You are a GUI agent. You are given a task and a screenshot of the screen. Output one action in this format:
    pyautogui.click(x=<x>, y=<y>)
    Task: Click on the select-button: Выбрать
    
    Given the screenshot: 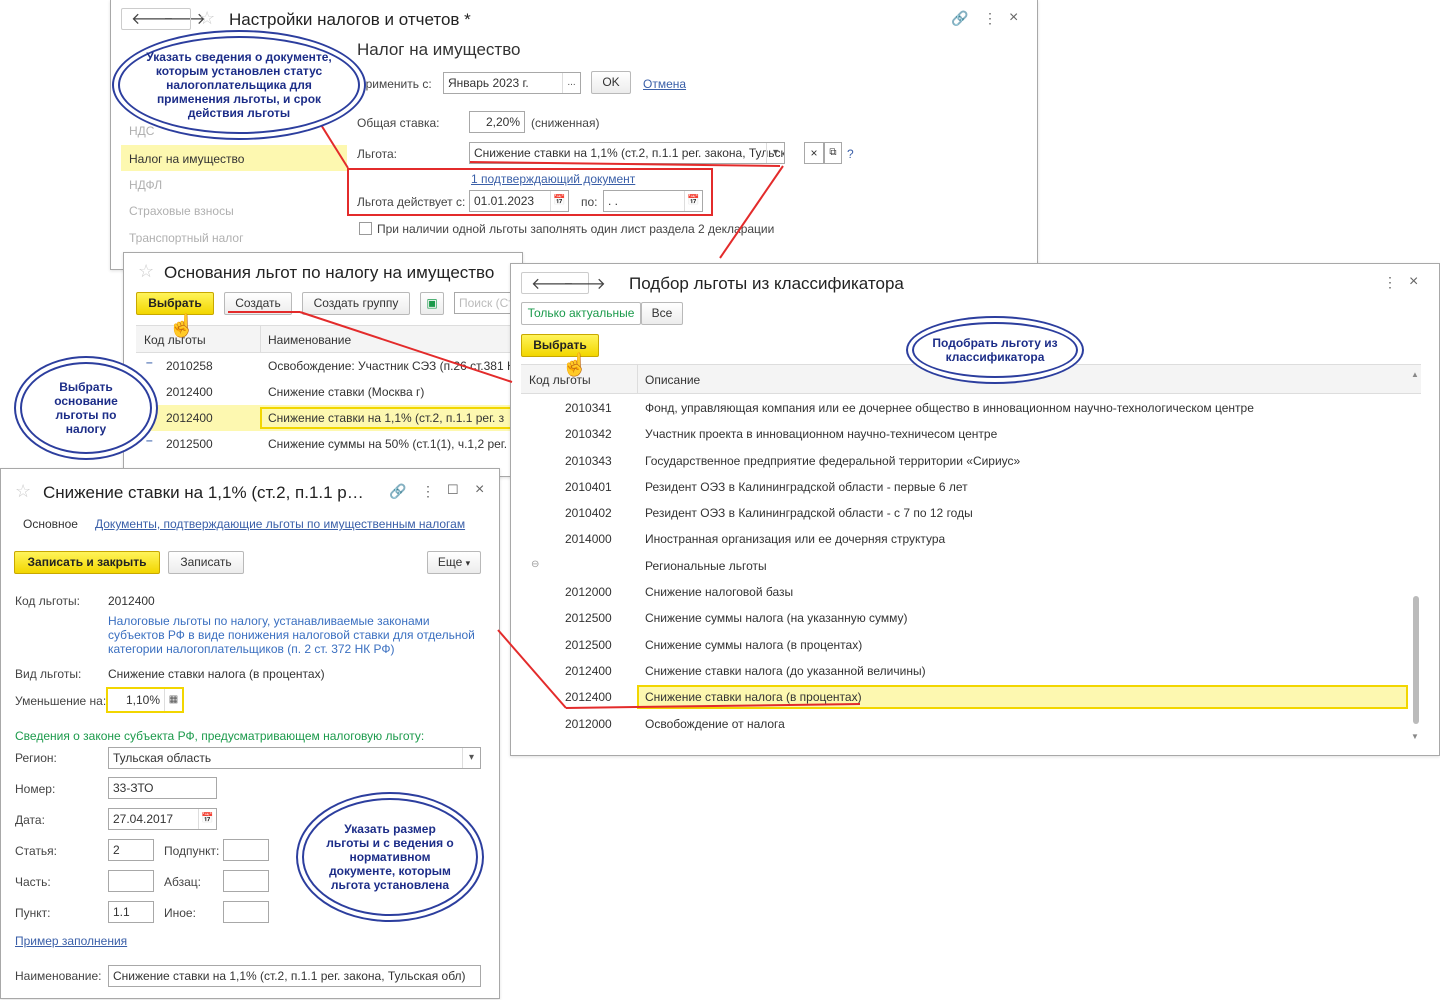 What is the action you would take?
    pyautogui.click(x=175, y=303)
    